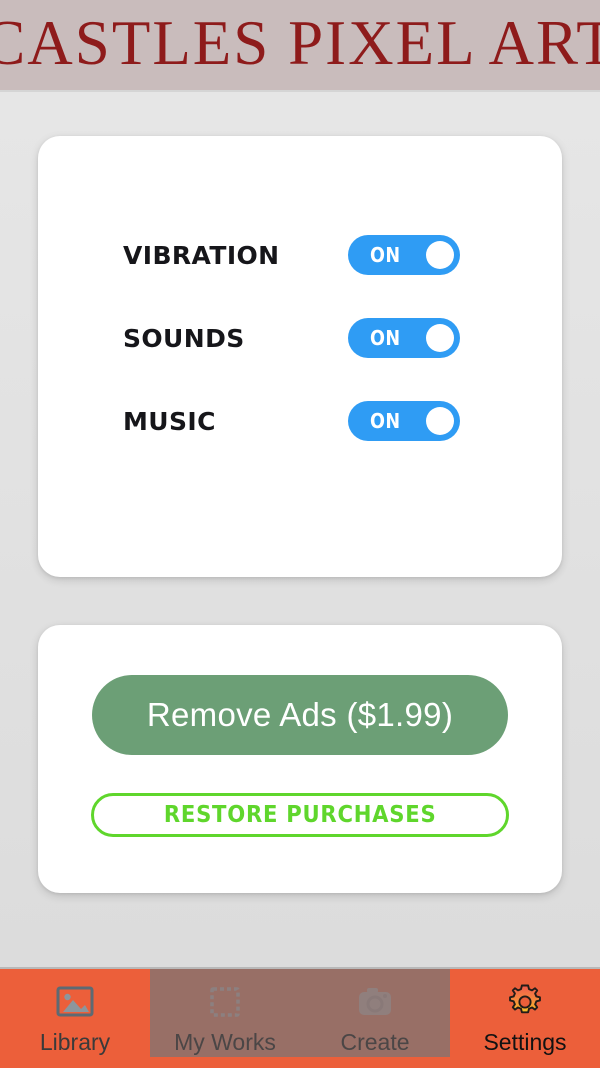 Image resolution: width=600 pixels, height=1068 pixels. I want to click on app-title: CASTLES PIXEL ART, so click(300, 43).